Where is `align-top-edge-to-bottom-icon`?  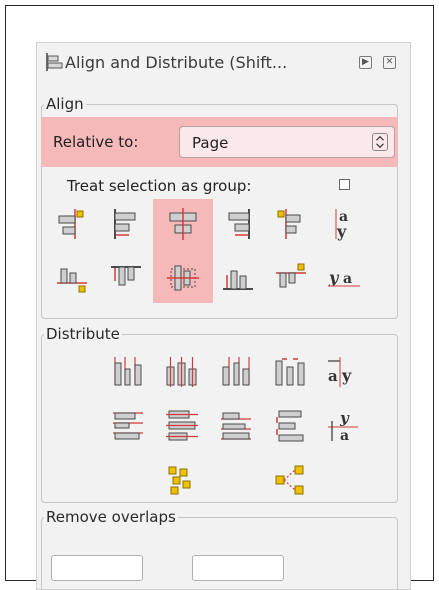
align-top-edge-to-bottom-icon is located at coordinates (291, 278).